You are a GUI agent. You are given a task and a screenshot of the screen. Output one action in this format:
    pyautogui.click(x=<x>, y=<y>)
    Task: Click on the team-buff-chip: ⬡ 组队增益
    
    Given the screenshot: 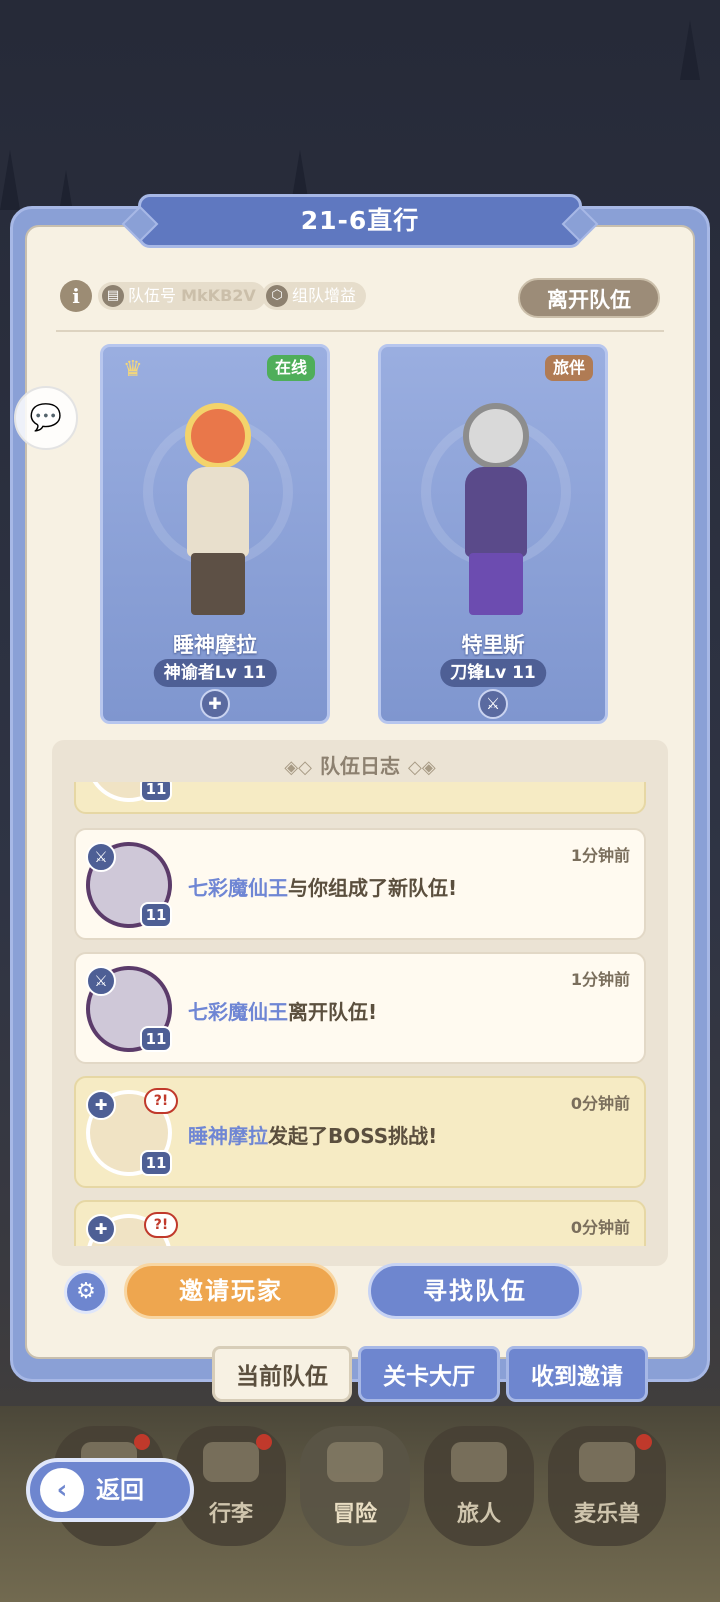 What is the action you would take?
    pyautogui.click(x=314, y=296)
    